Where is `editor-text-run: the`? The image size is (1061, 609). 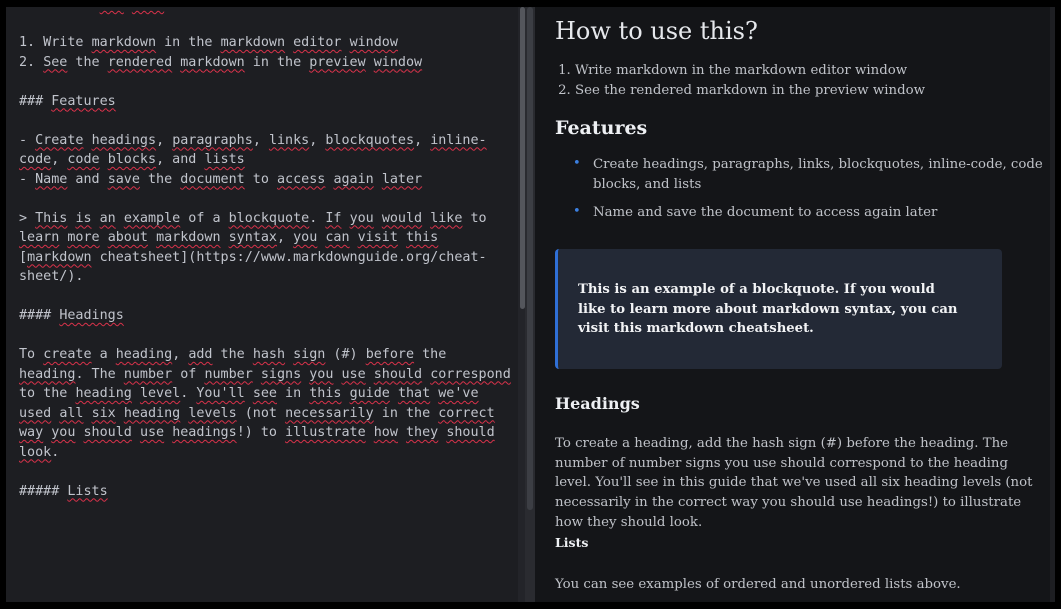
editor-text-run: the is located at coordinates (232, 354).